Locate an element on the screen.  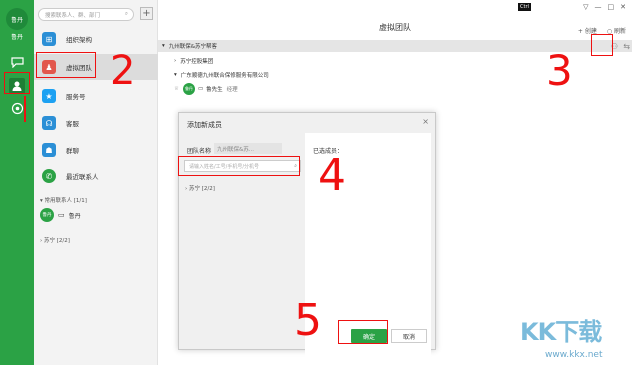
dialog-title: 添加新成员 is located at coordinates (204, 125).